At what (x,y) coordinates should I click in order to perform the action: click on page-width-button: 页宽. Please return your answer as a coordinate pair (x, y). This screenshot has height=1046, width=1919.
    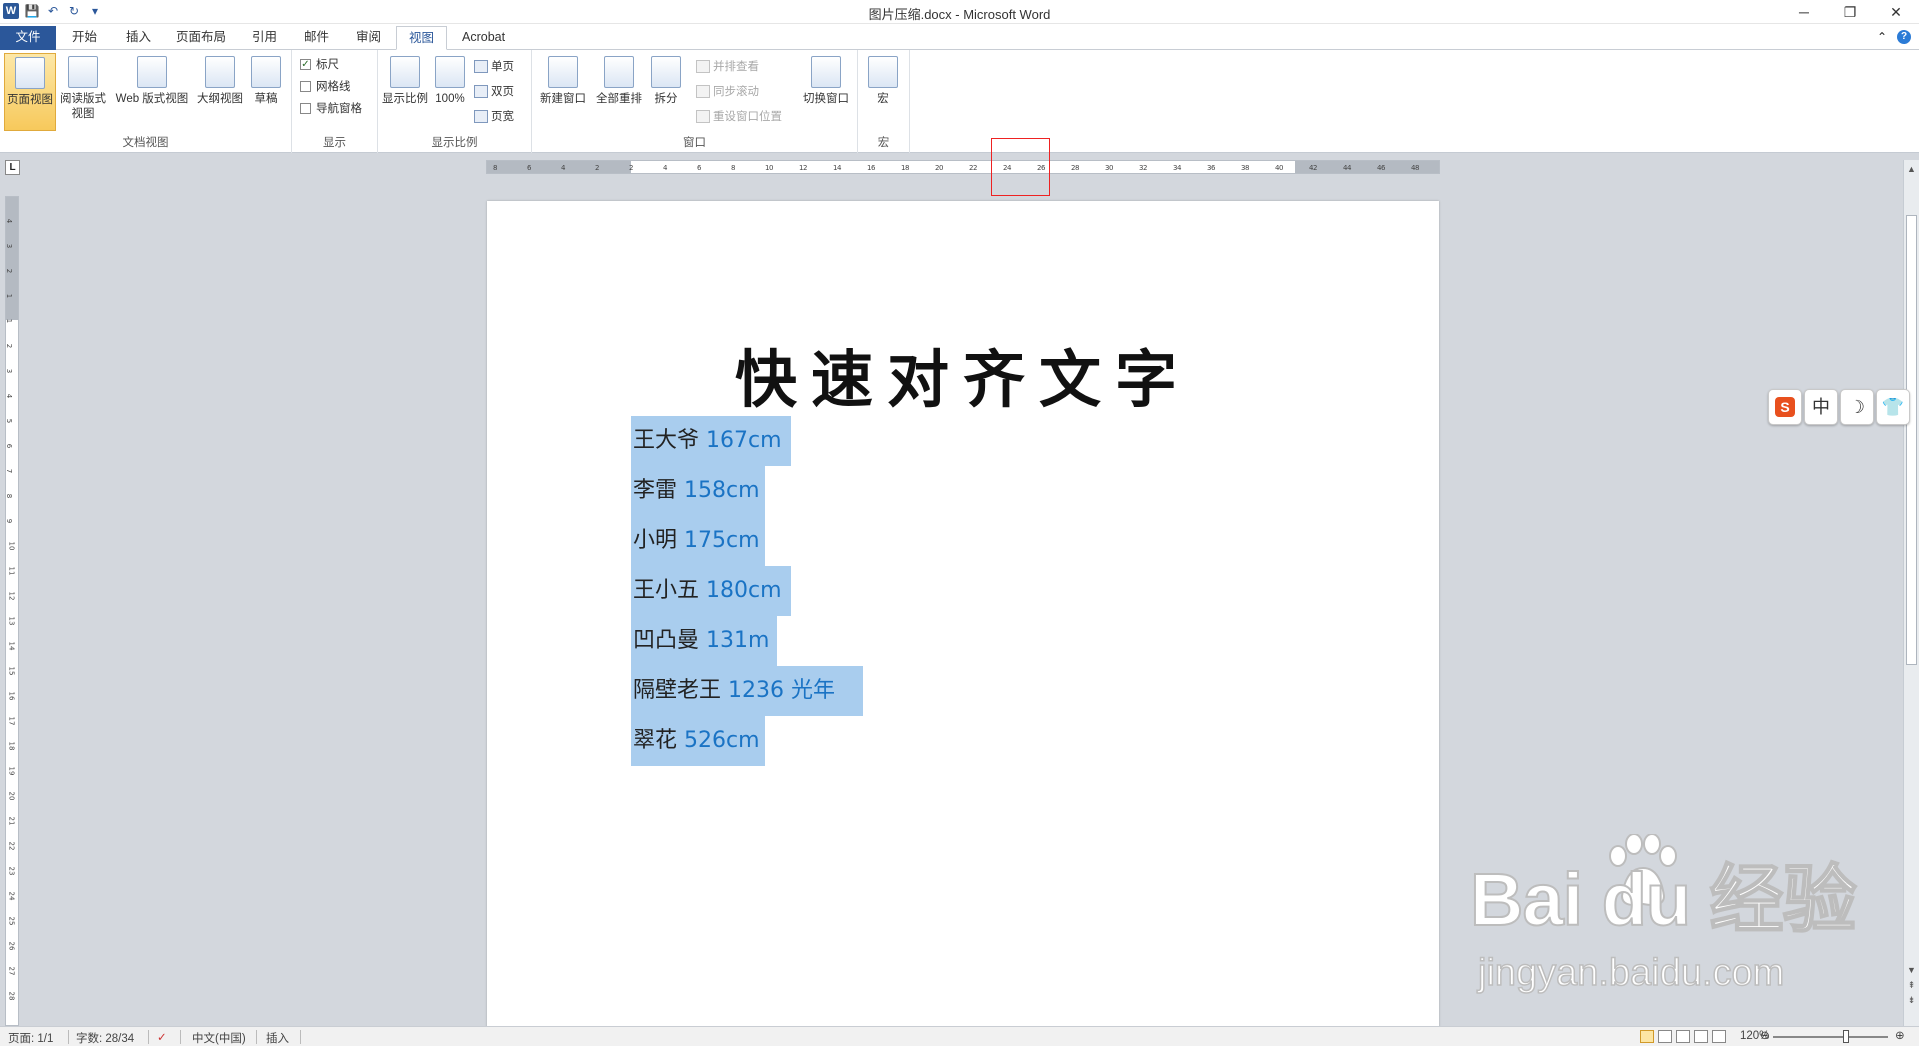
    Looking at the image, I should click on (494, 116).